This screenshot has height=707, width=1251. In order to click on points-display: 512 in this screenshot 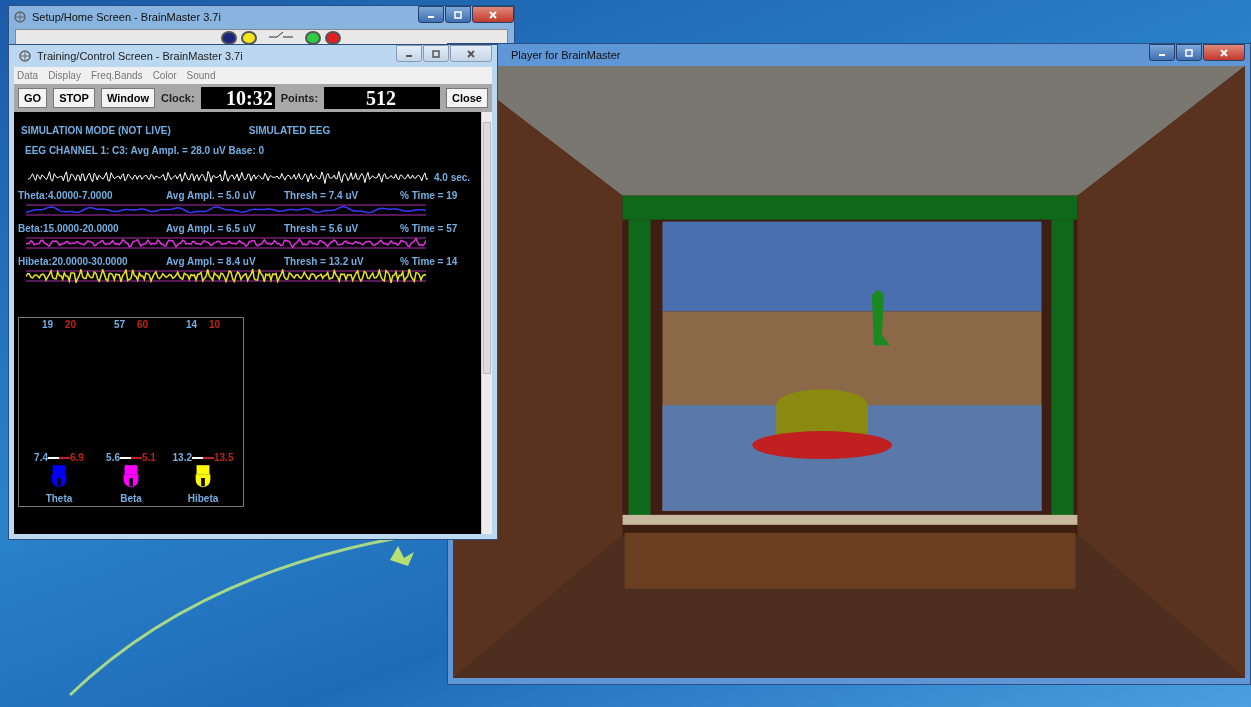, I will do `click(382, 98)`.